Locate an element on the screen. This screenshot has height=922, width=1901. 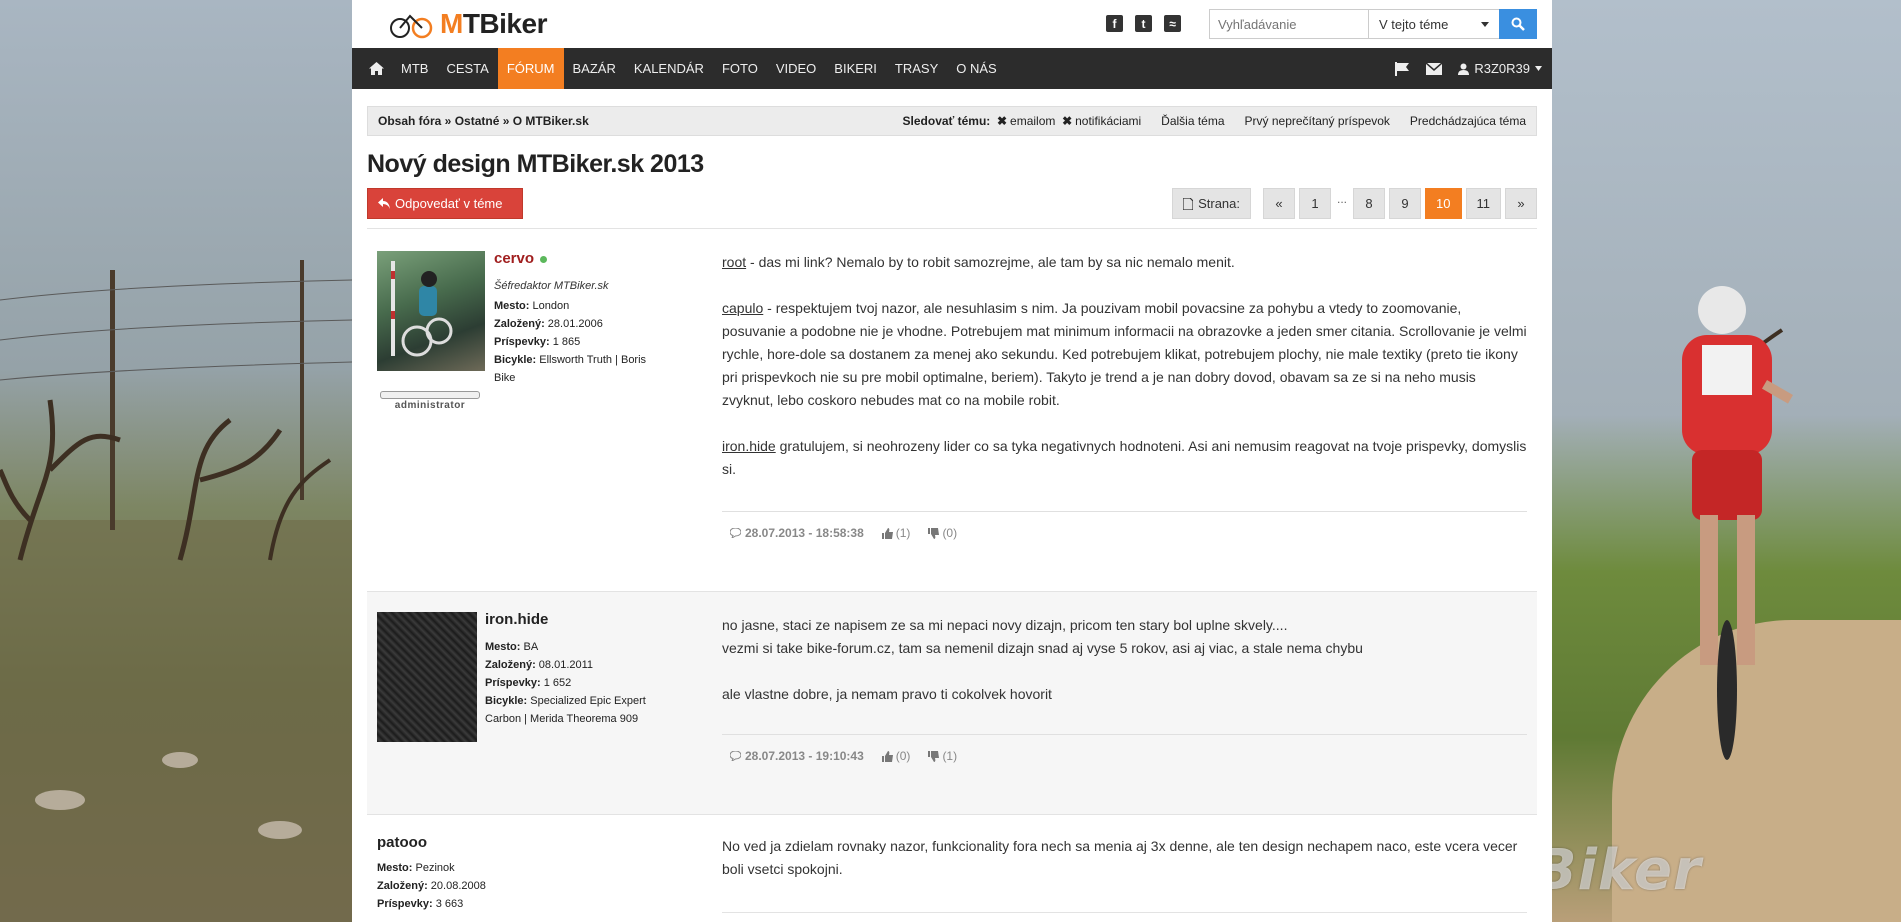
social-links: f t ≈ is located at coordinates (1143, 23).